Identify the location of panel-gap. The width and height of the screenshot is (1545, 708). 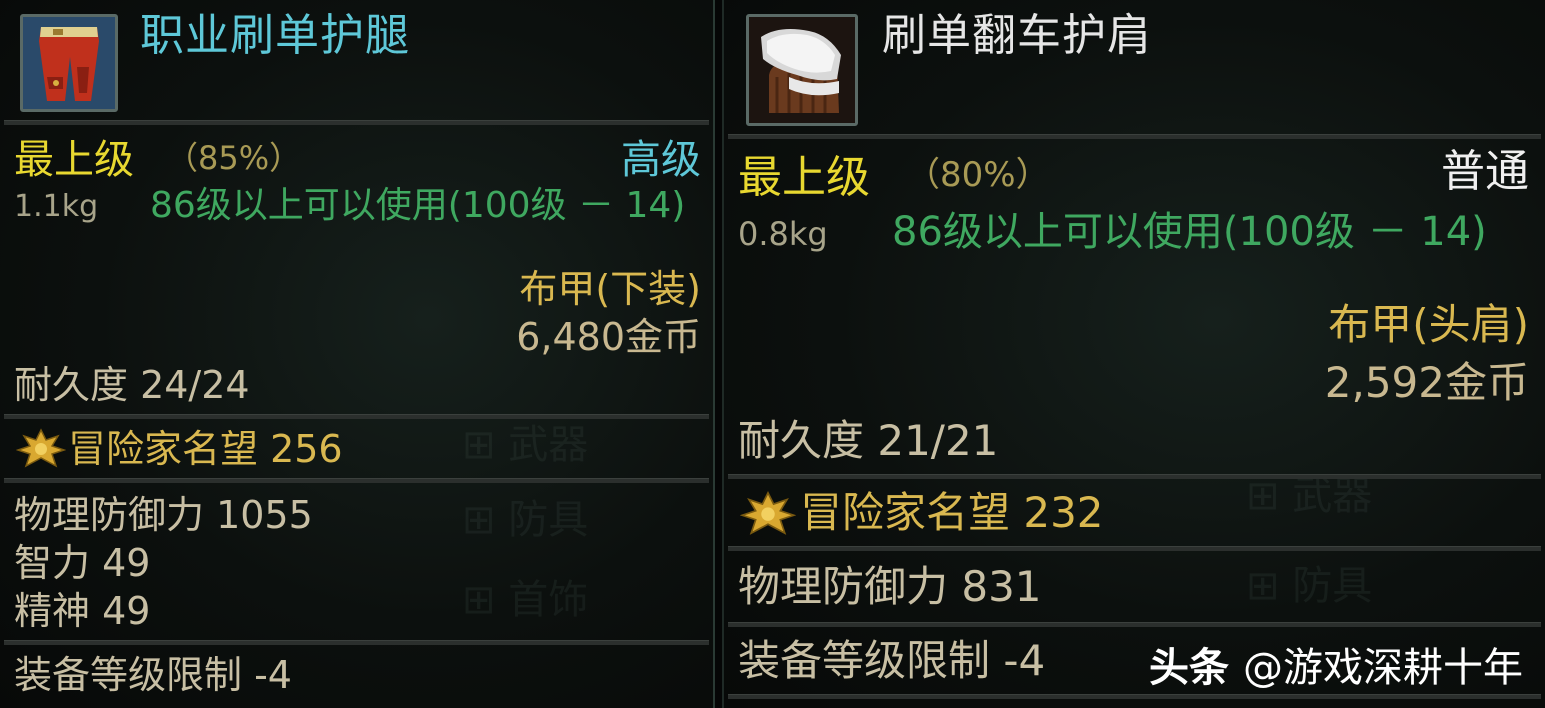
(718, 354).